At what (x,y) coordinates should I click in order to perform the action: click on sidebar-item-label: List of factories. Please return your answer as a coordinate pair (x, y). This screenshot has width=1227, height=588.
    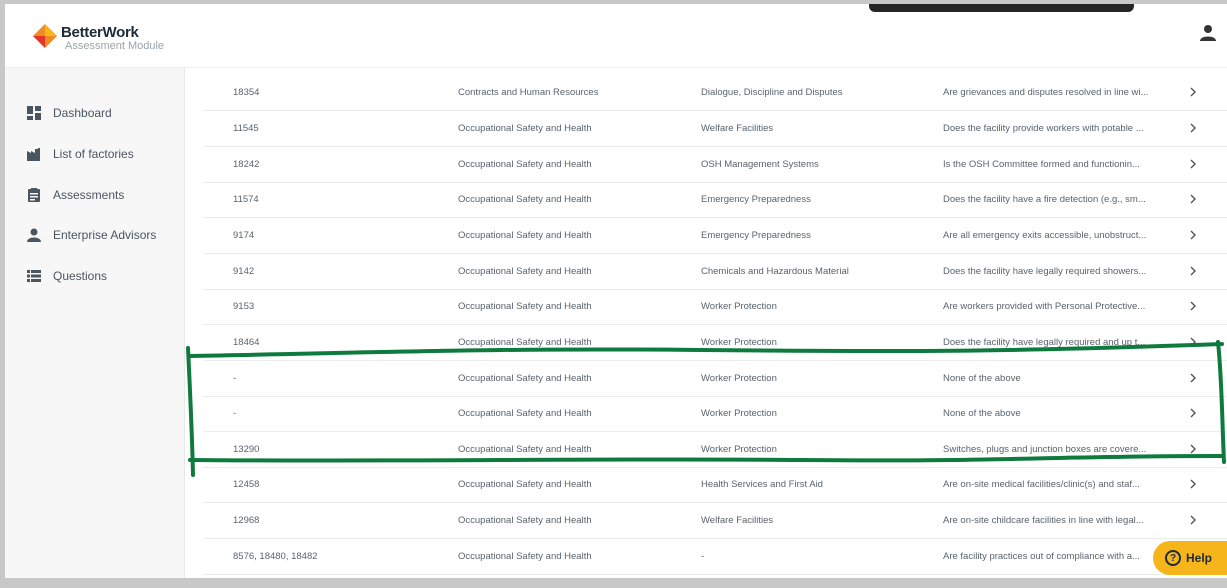
    Looking at the image, I should click on (93, 154).